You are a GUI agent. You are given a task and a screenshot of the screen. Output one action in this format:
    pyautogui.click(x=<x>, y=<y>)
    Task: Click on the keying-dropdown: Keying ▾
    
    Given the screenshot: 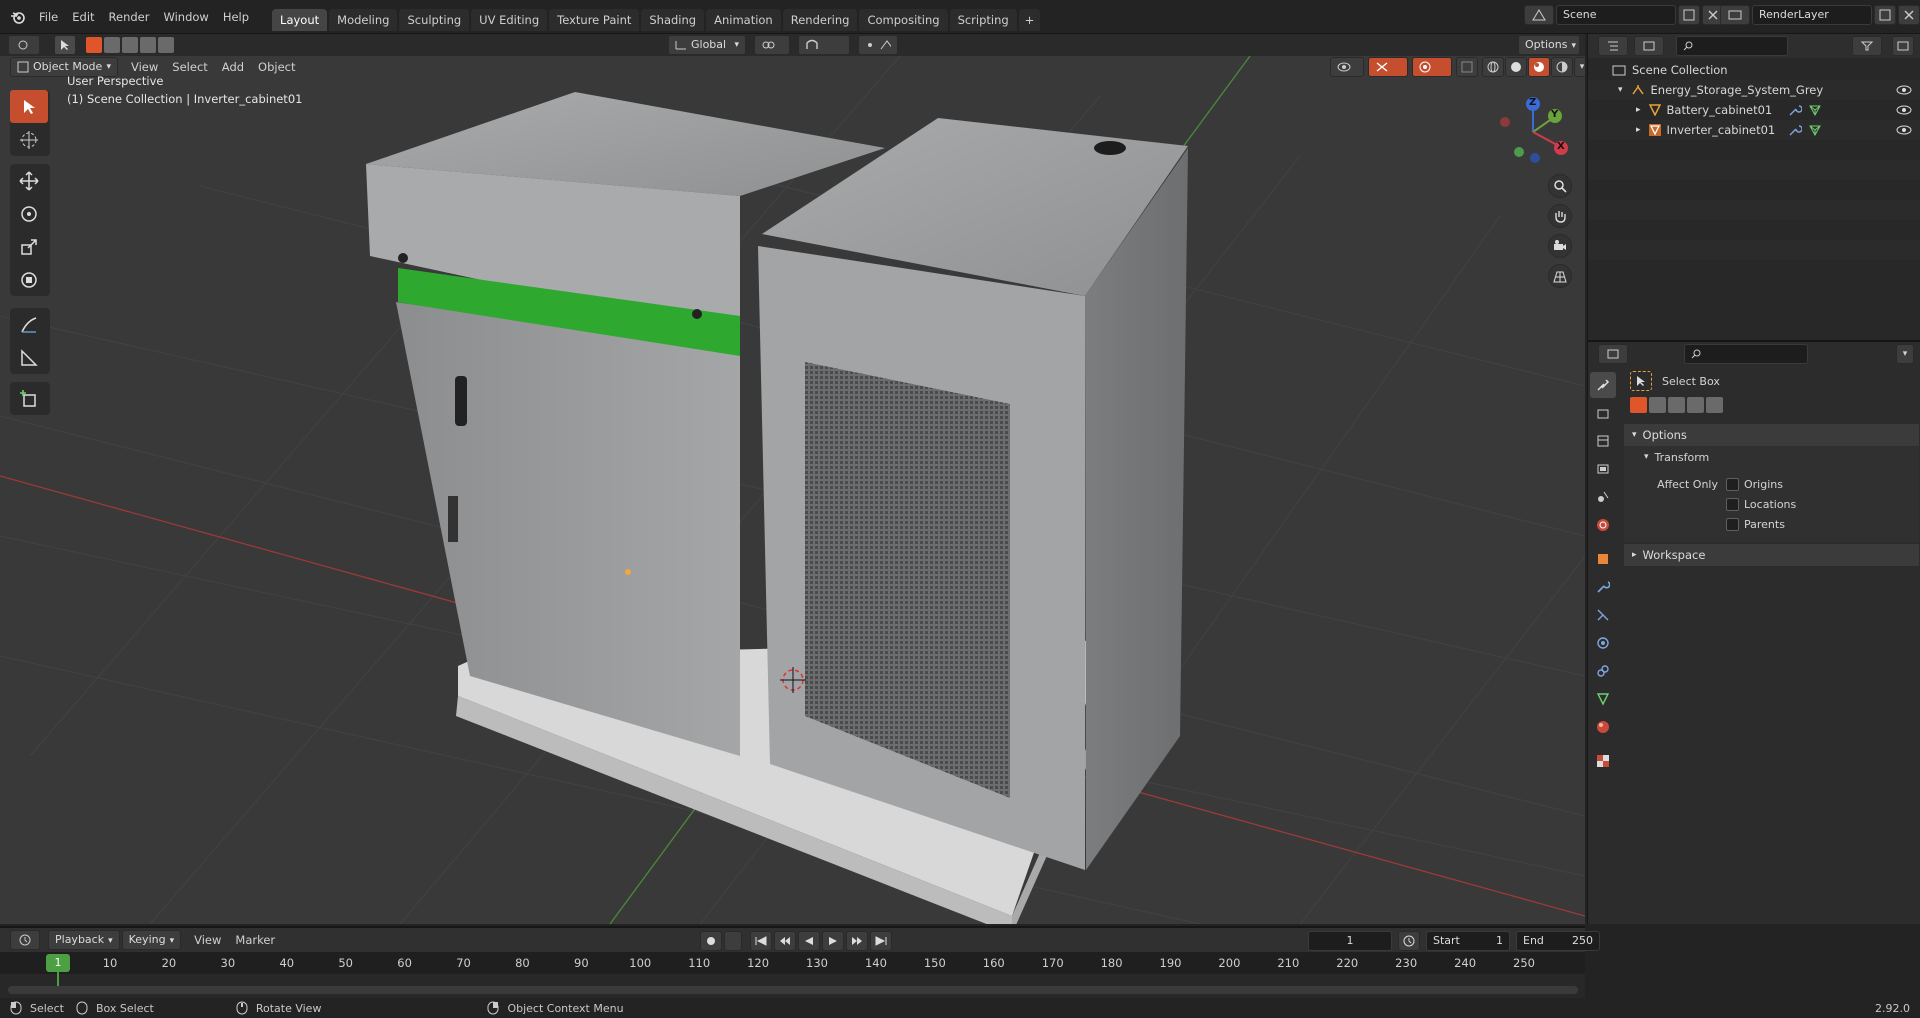 What is the action you would take?
    pyautogui.click(x=151, y=940)
    